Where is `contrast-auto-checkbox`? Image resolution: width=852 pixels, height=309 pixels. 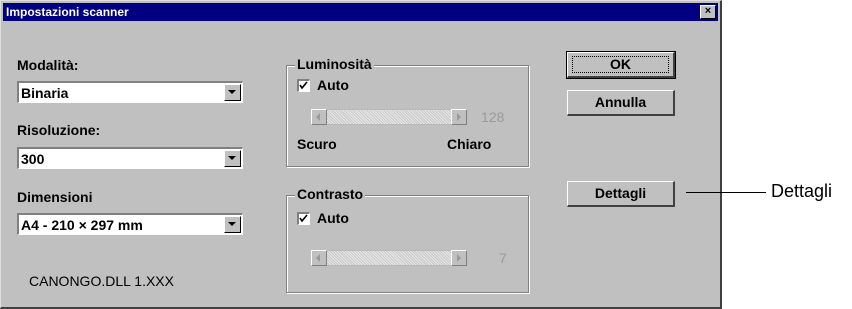 contrast-auto-checkbox is located at coordinates (303, 218).